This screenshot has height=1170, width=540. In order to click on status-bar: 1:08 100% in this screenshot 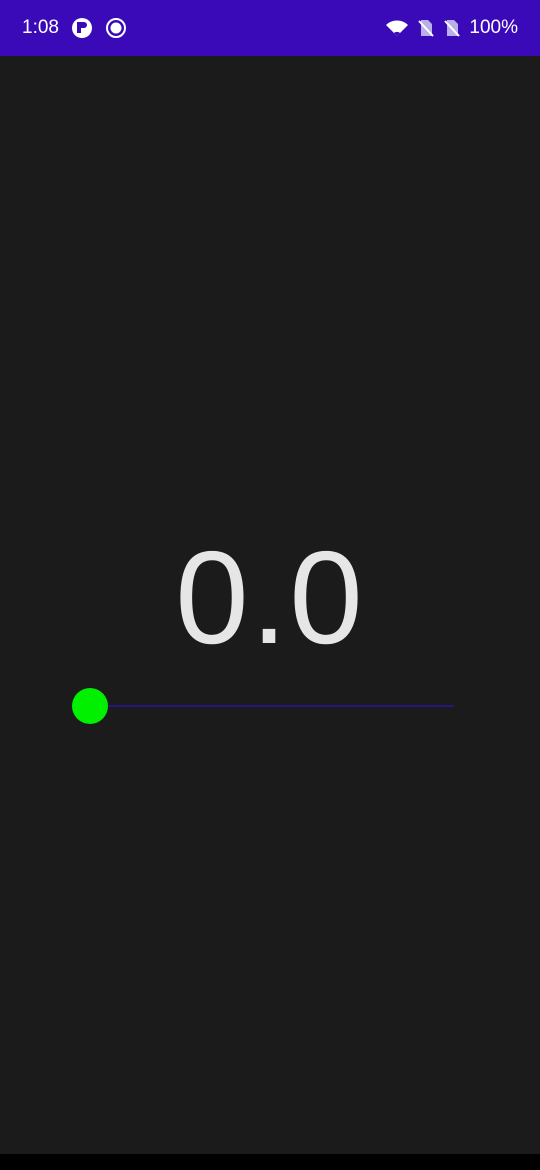, I will do `click(270, 28)`.